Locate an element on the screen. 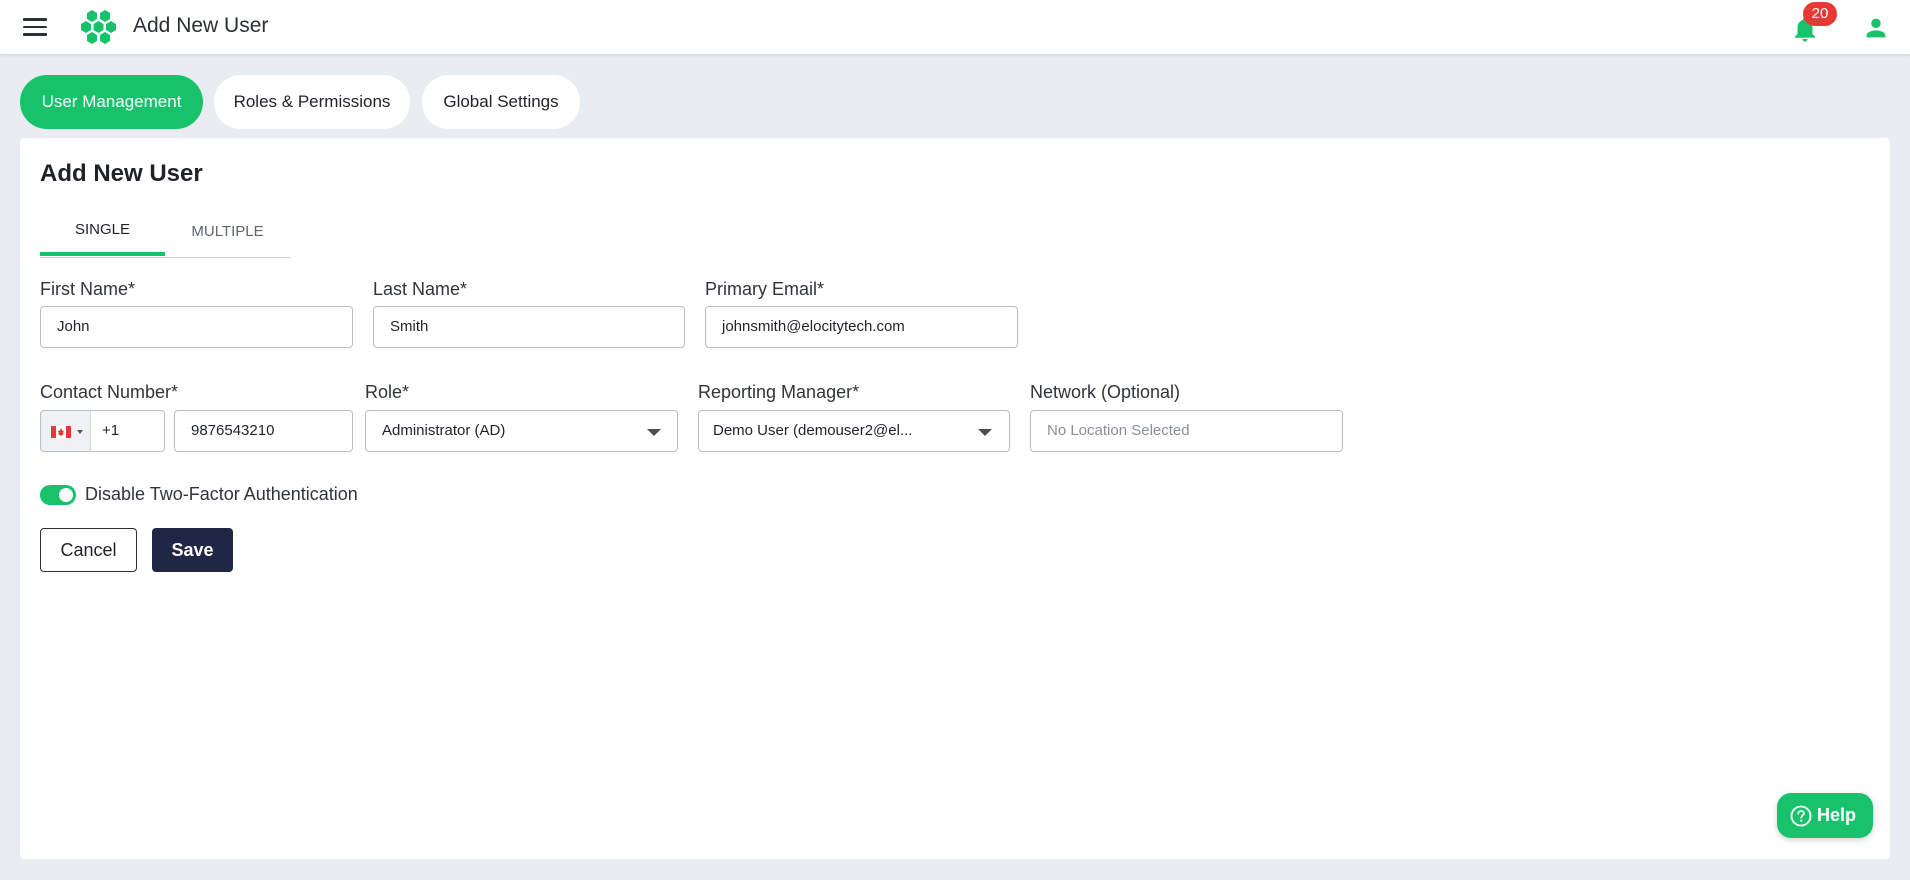 This screenshot has width=1910, height=880. country-code-selector is located at coordinates (65, 431).